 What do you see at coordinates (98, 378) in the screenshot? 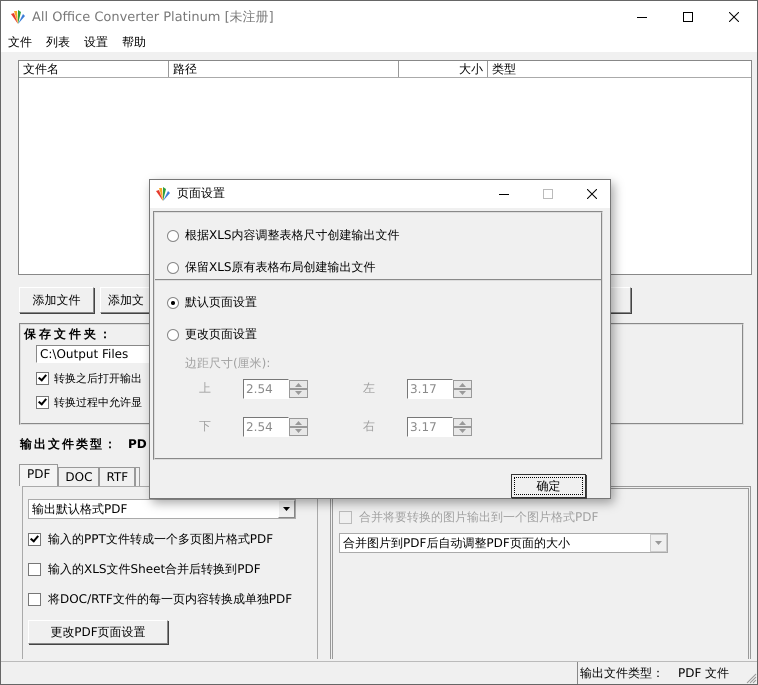
I see `checkbox-label: 转换之后打开输出` at bounding box center [98, 378].